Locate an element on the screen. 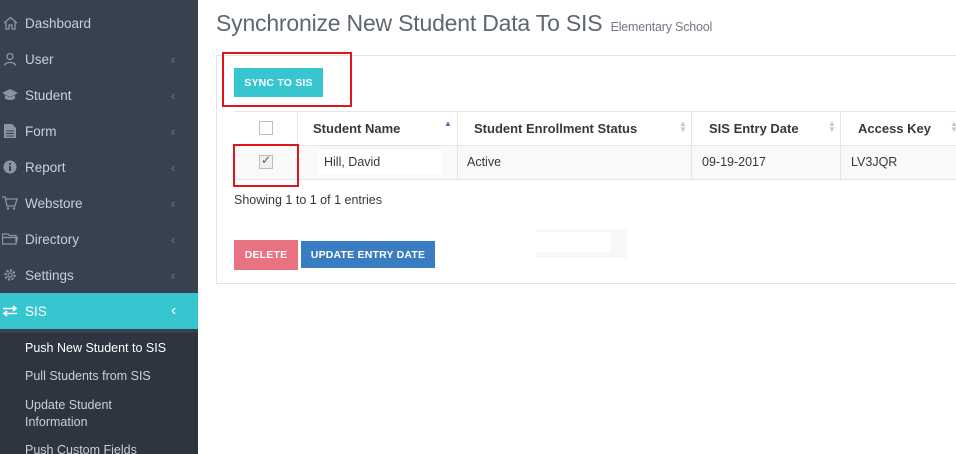 The width and height of the screenshot is (956, 454). graduation-cap-icon is located at coordinates (10, 95).